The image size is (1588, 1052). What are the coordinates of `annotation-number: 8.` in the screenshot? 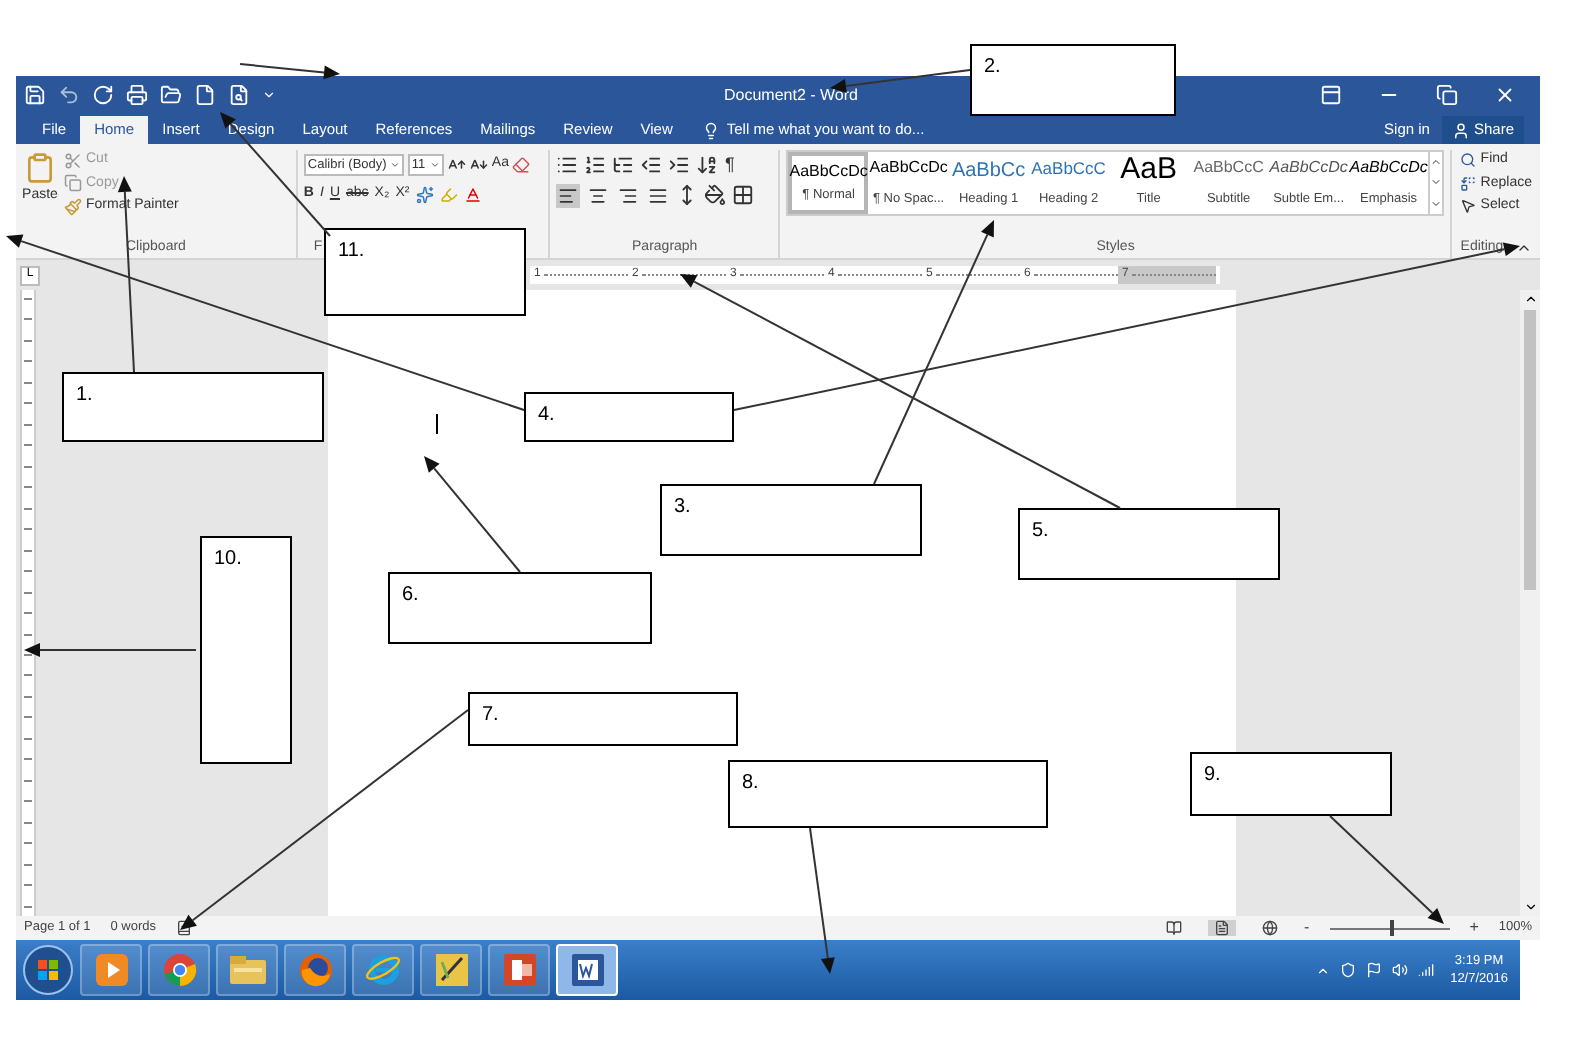 It's located at (750, 783).